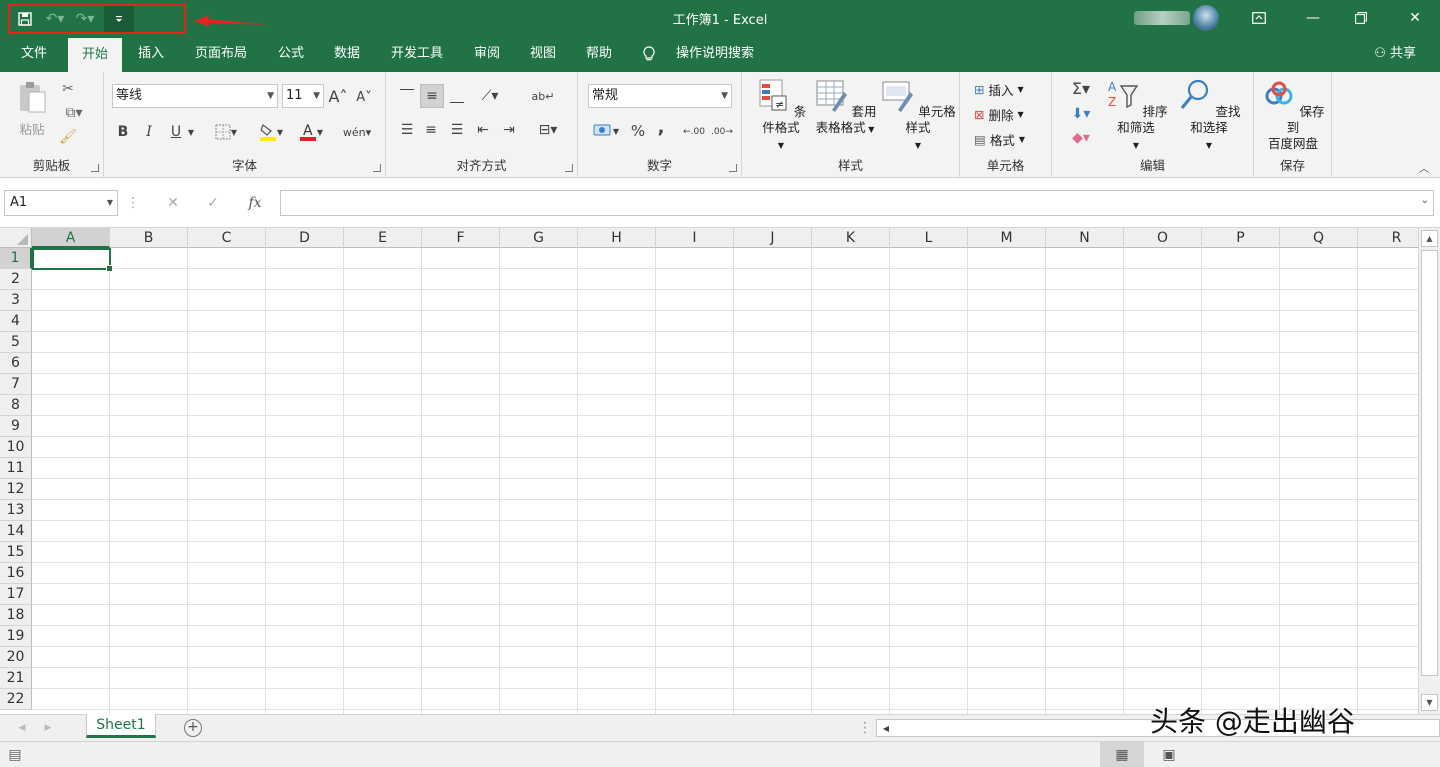 This screenshot has height=767, width=1440. What do you see at coordinates (305, 238) in the screenshot?
I see `column-header: D` at bounding box center [305, 238].